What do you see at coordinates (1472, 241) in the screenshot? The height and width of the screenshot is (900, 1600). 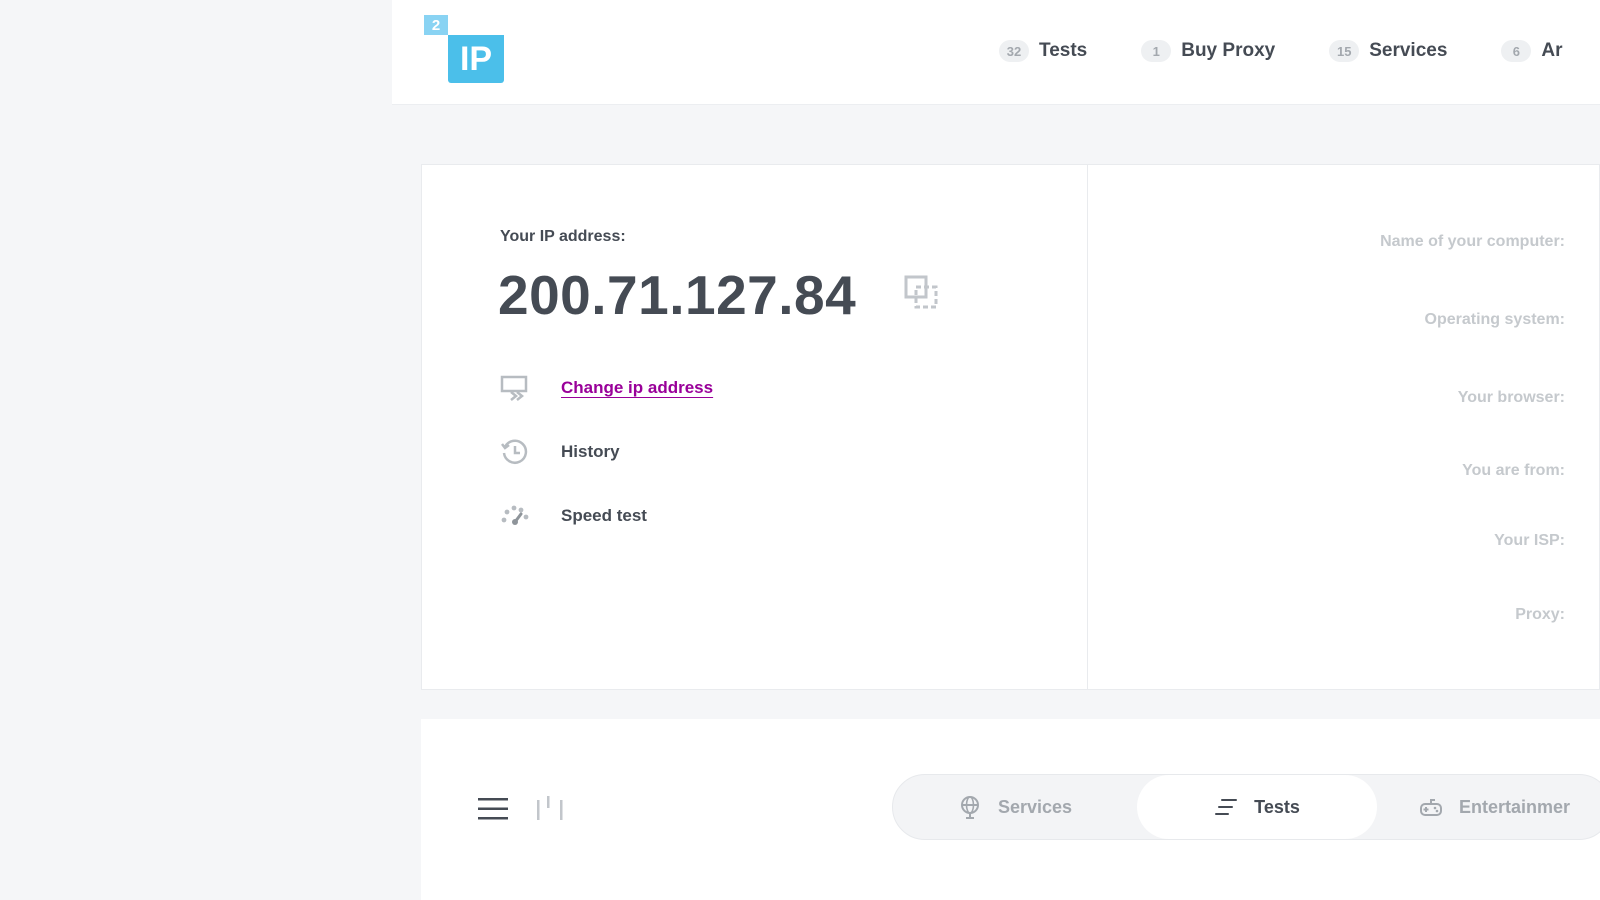 I see `computer-name-label: Name of your computer:` at bounding box center [1472, 241].